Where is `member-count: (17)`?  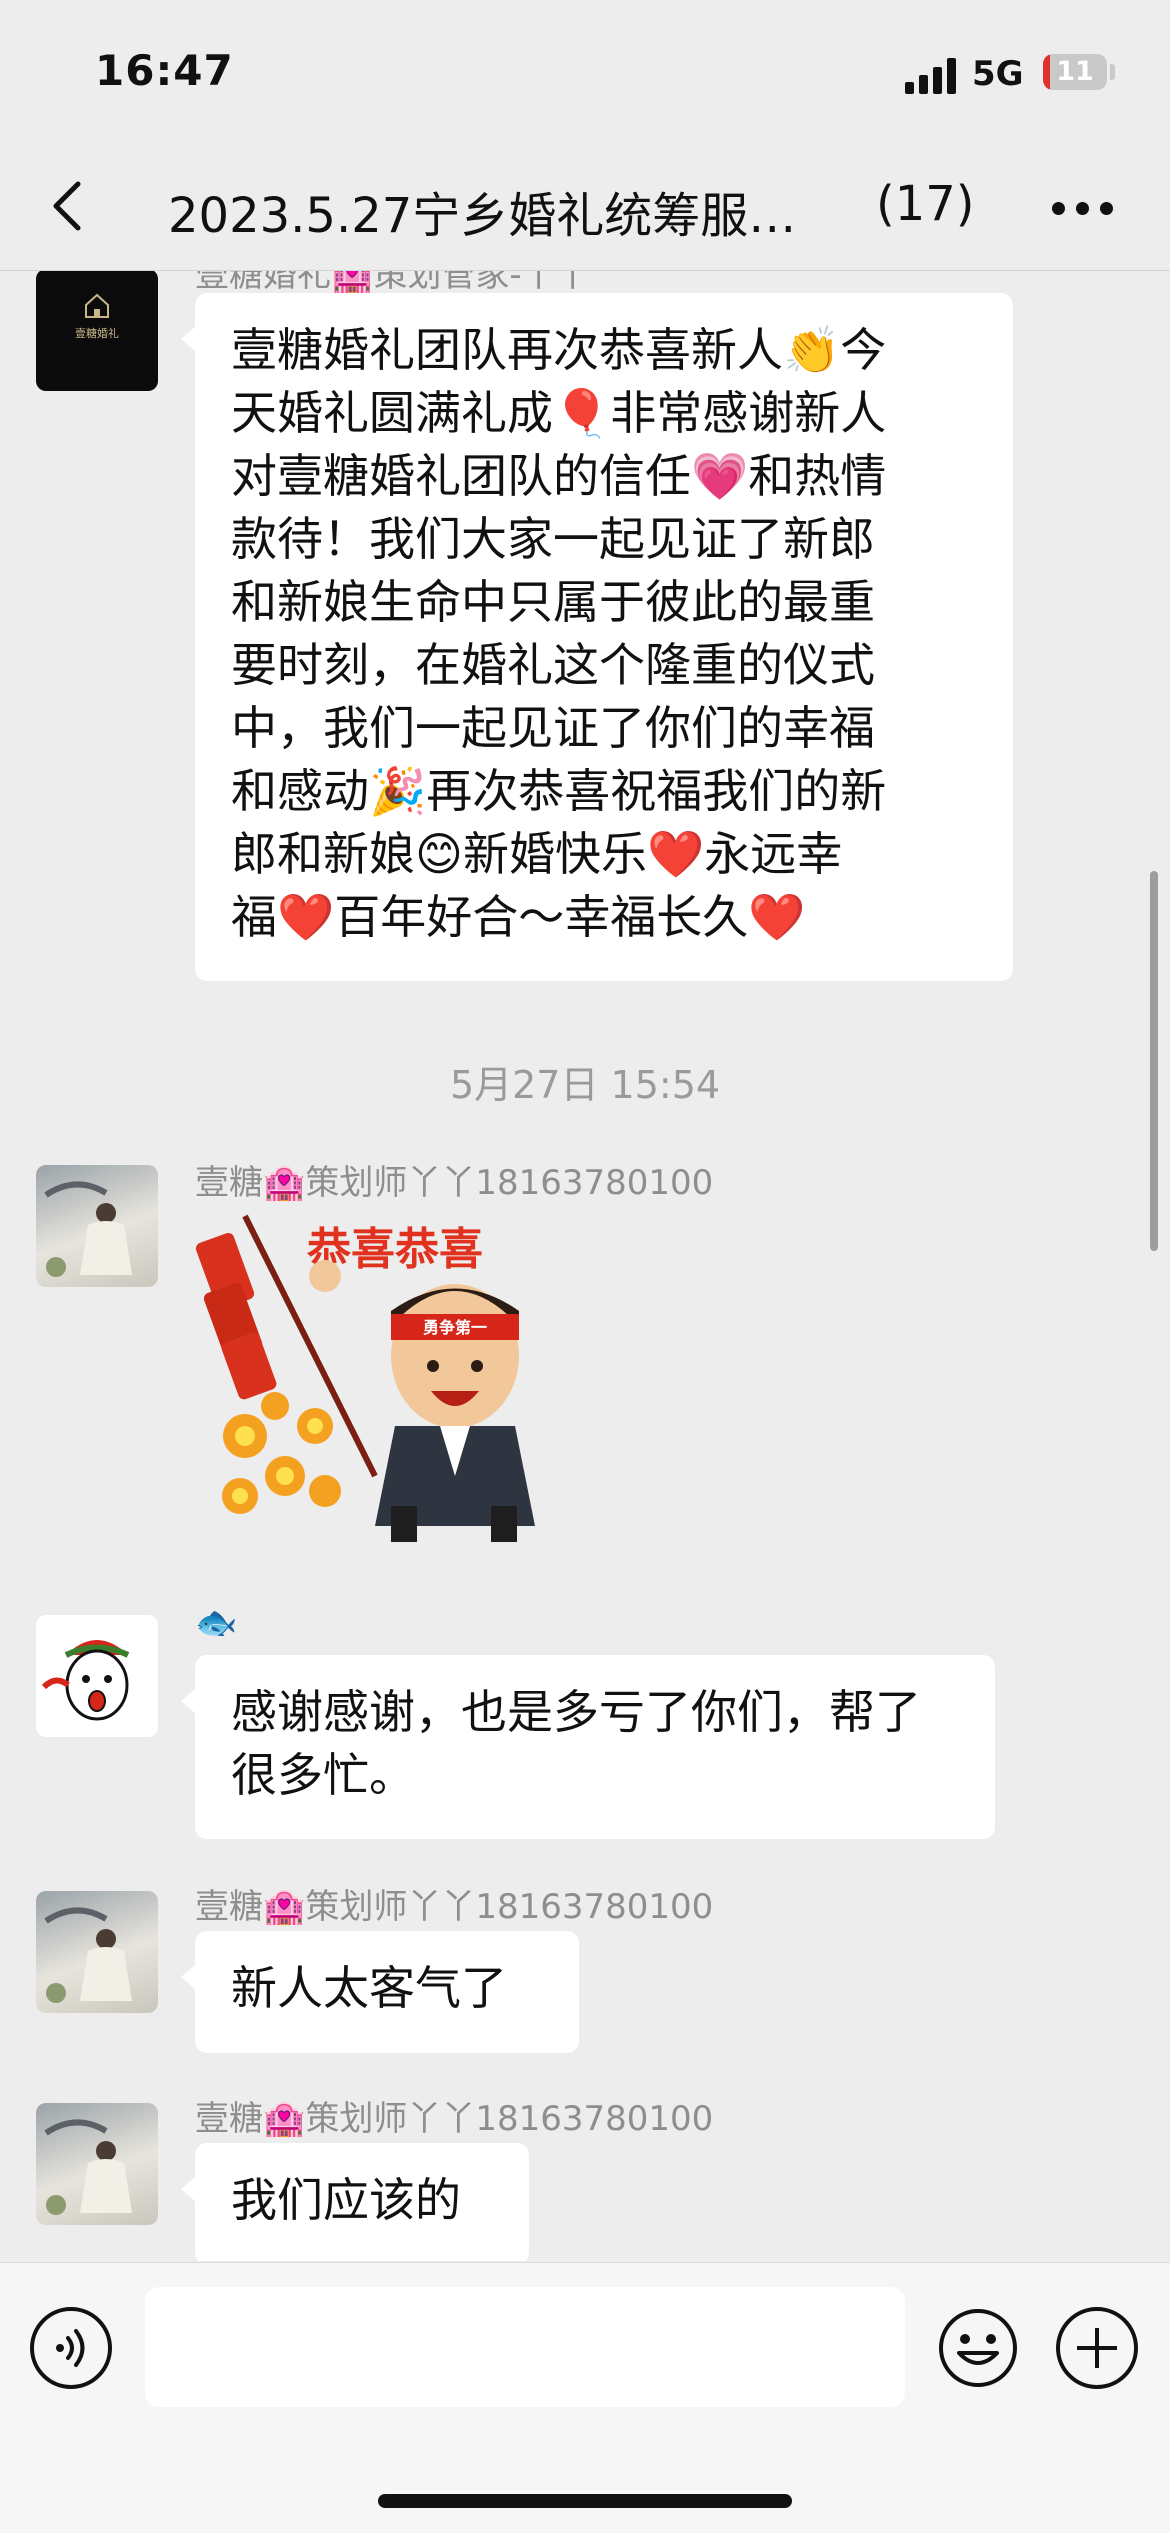 member-count: (17) is located at coordinates (925, 204).